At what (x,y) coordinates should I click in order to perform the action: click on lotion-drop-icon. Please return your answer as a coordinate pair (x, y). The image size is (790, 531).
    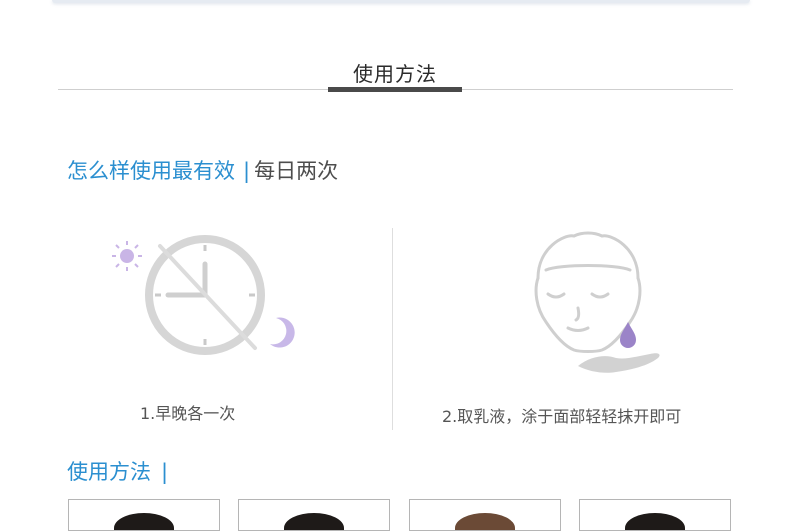
    Looking at the image, I should click on (628, 335).